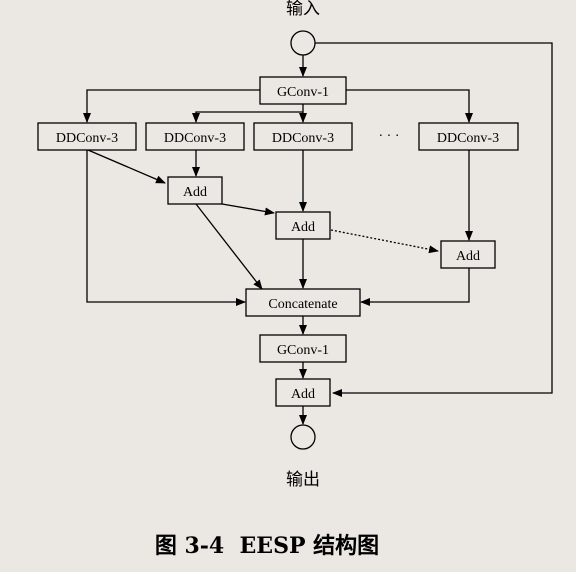 Image resolution: width=576 pixels, height=572 pixels. I want to click on add-out-label: Add, so click(303, 394).